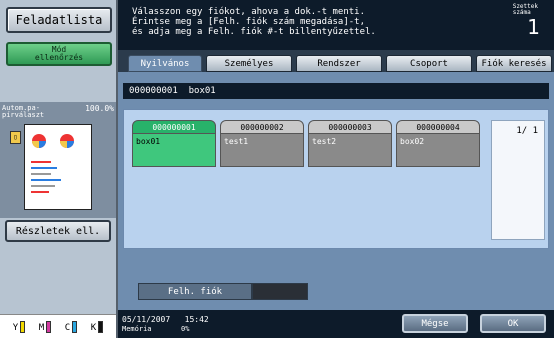 Image resolution: width=554 pixels, height=338 pixels. Describe the element at coordinates (59, 57) in the screenshot. I see `mode-check-line2: ellenőrzés` at that location.